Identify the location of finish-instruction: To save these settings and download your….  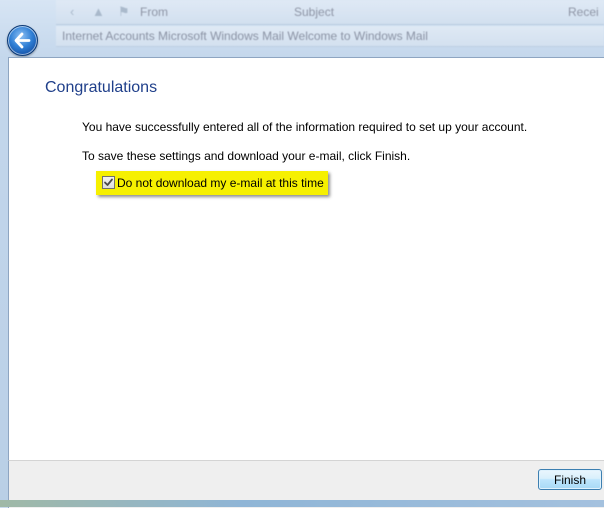
(246, 156).